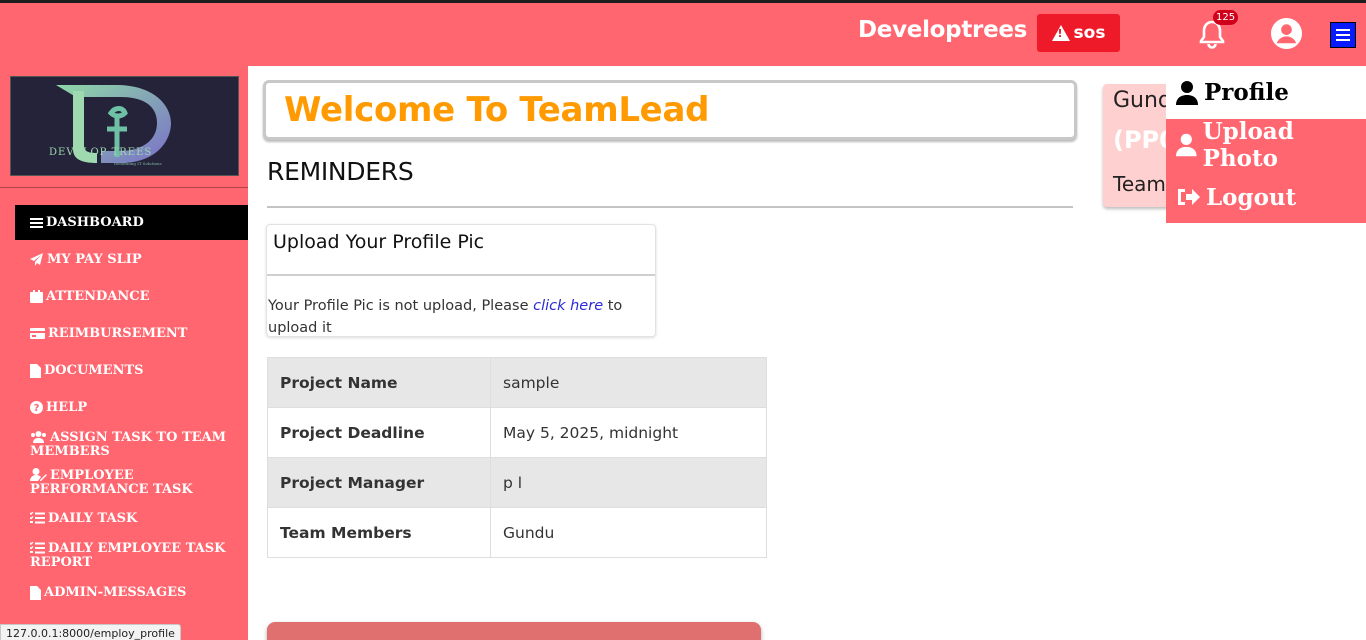  What do you see at coordinates (1089, 33) in the screenshot?
I see `sos-label: sos` at bounding box center [1089, 33].